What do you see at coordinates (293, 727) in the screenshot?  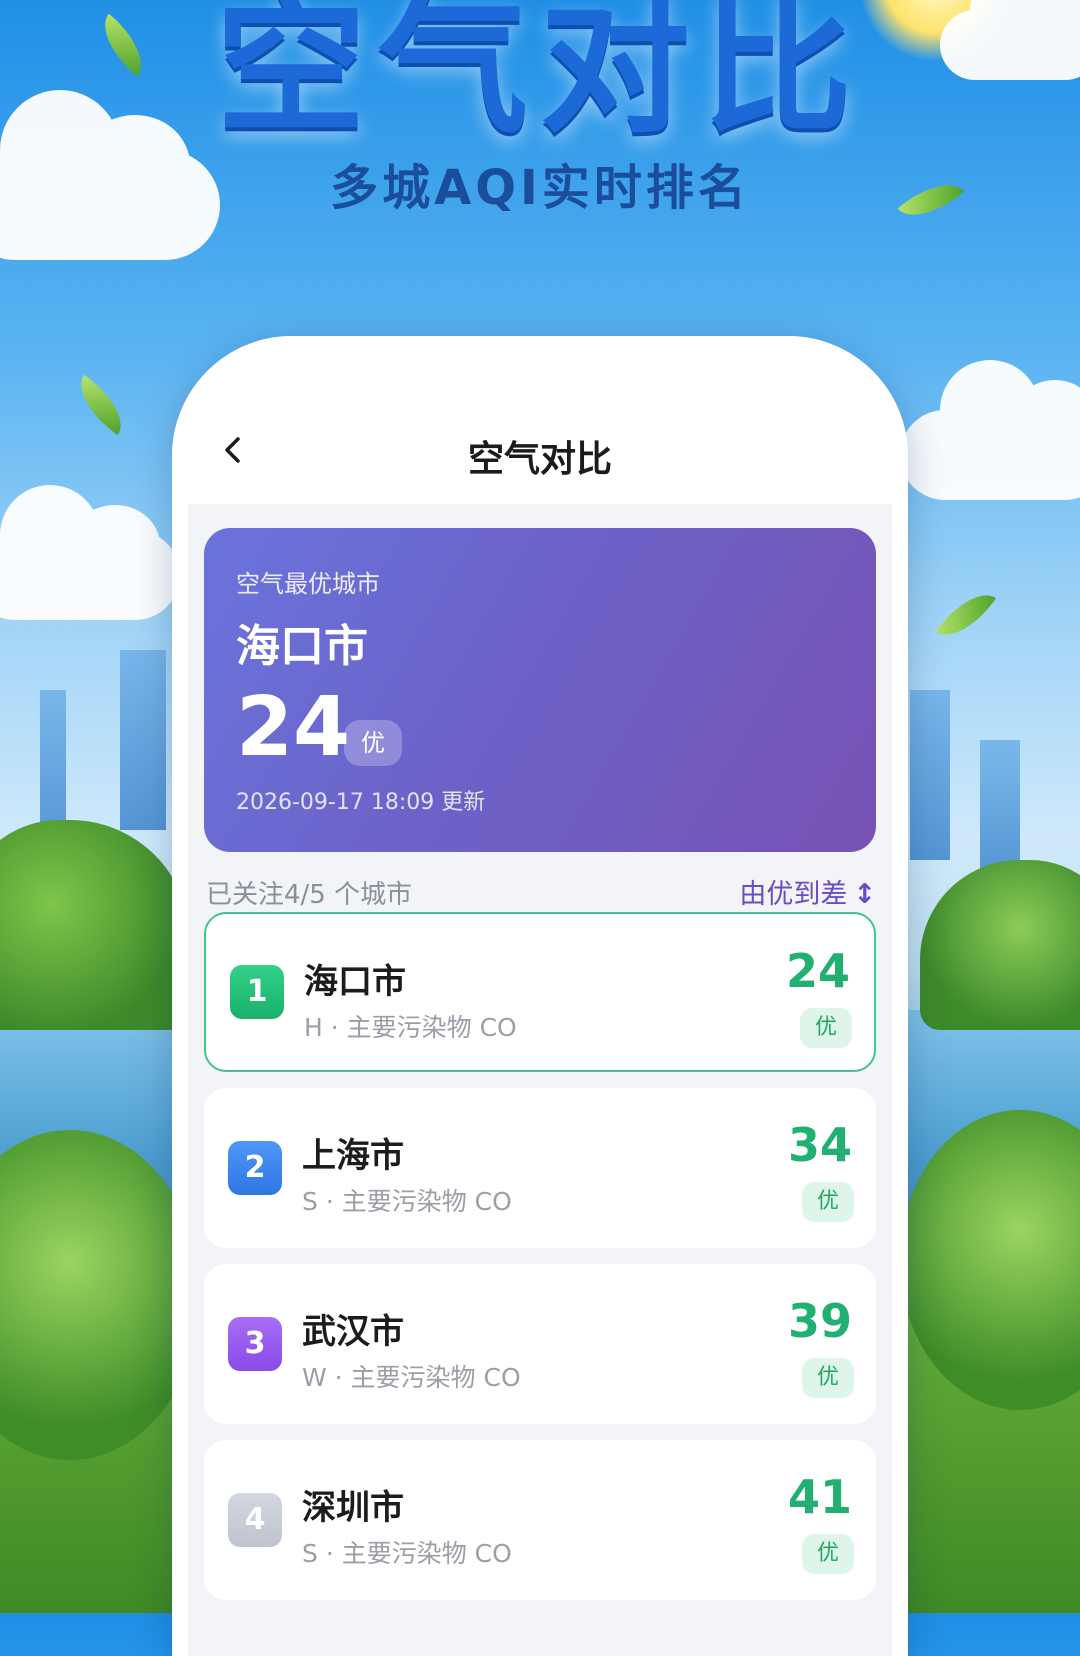 I see `best-city-aqi: 24` at bounding box center [293, 727].